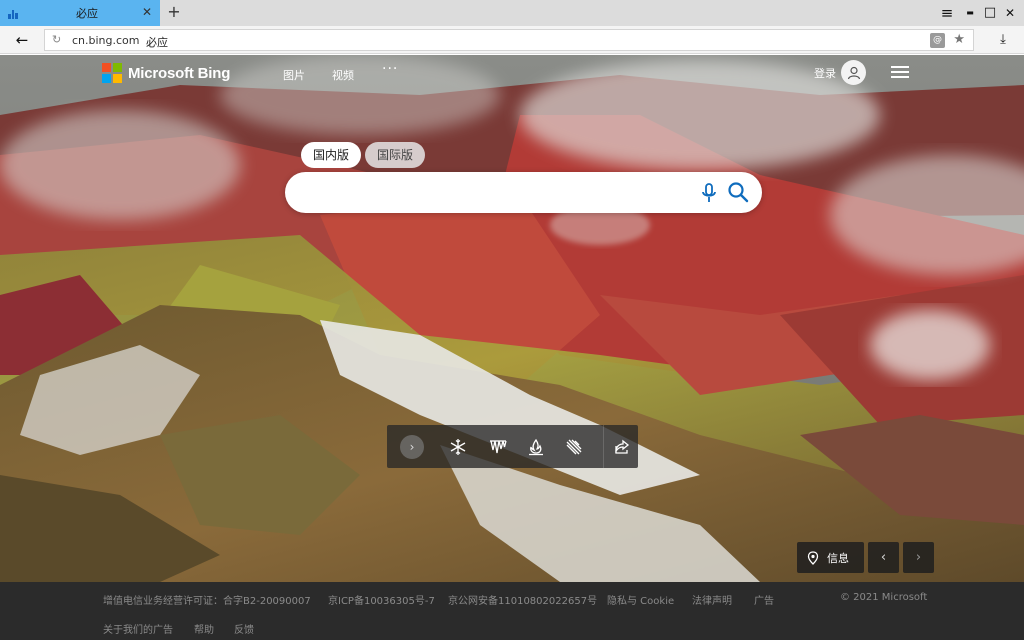  I want to click on tab-international: 国际版, so click(395, 155).